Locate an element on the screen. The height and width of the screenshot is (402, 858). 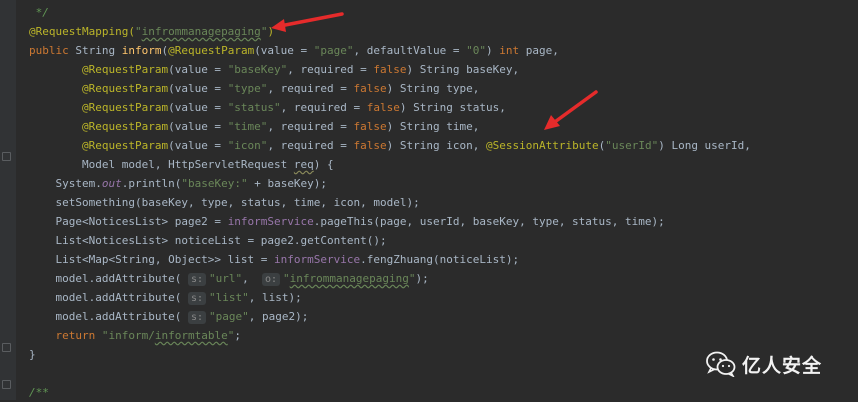
watermark-text: 亿人安全 is located at coordinates (782, 365).